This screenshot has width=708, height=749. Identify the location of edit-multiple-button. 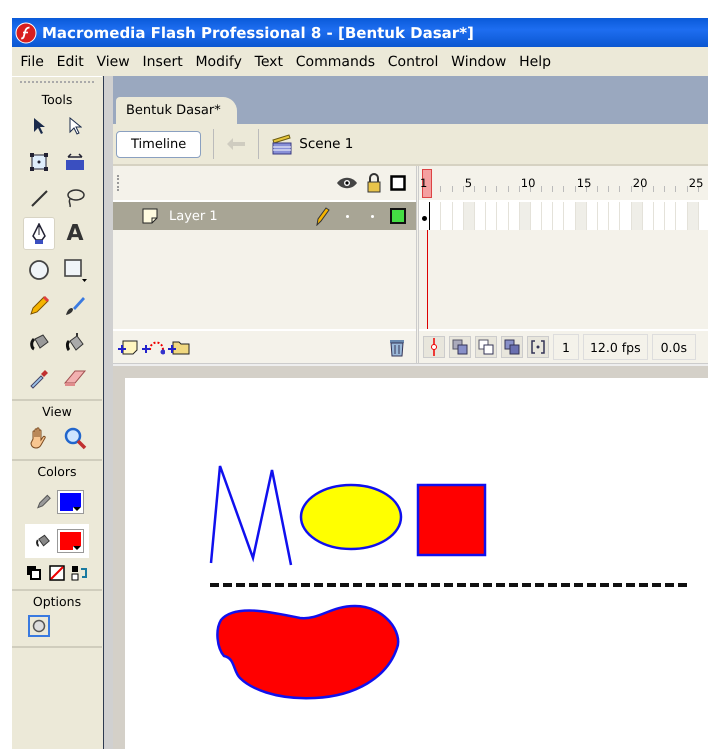
(512, 347).